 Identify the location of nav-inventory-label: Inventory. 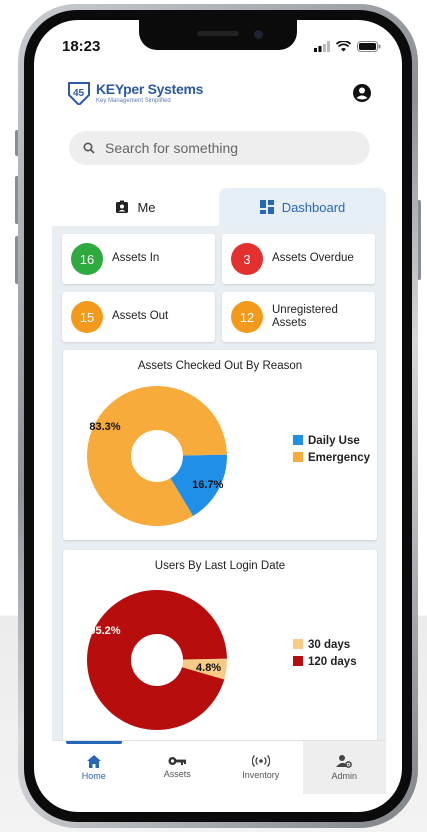
(261, 775).